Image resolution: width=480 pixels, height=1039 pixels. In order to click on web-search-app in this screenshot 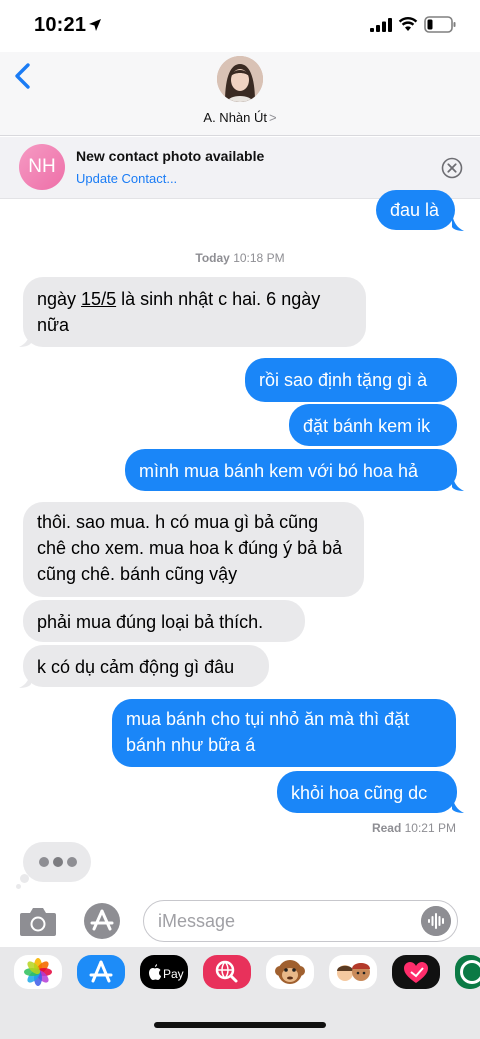, I will do `click(227, 972)`.